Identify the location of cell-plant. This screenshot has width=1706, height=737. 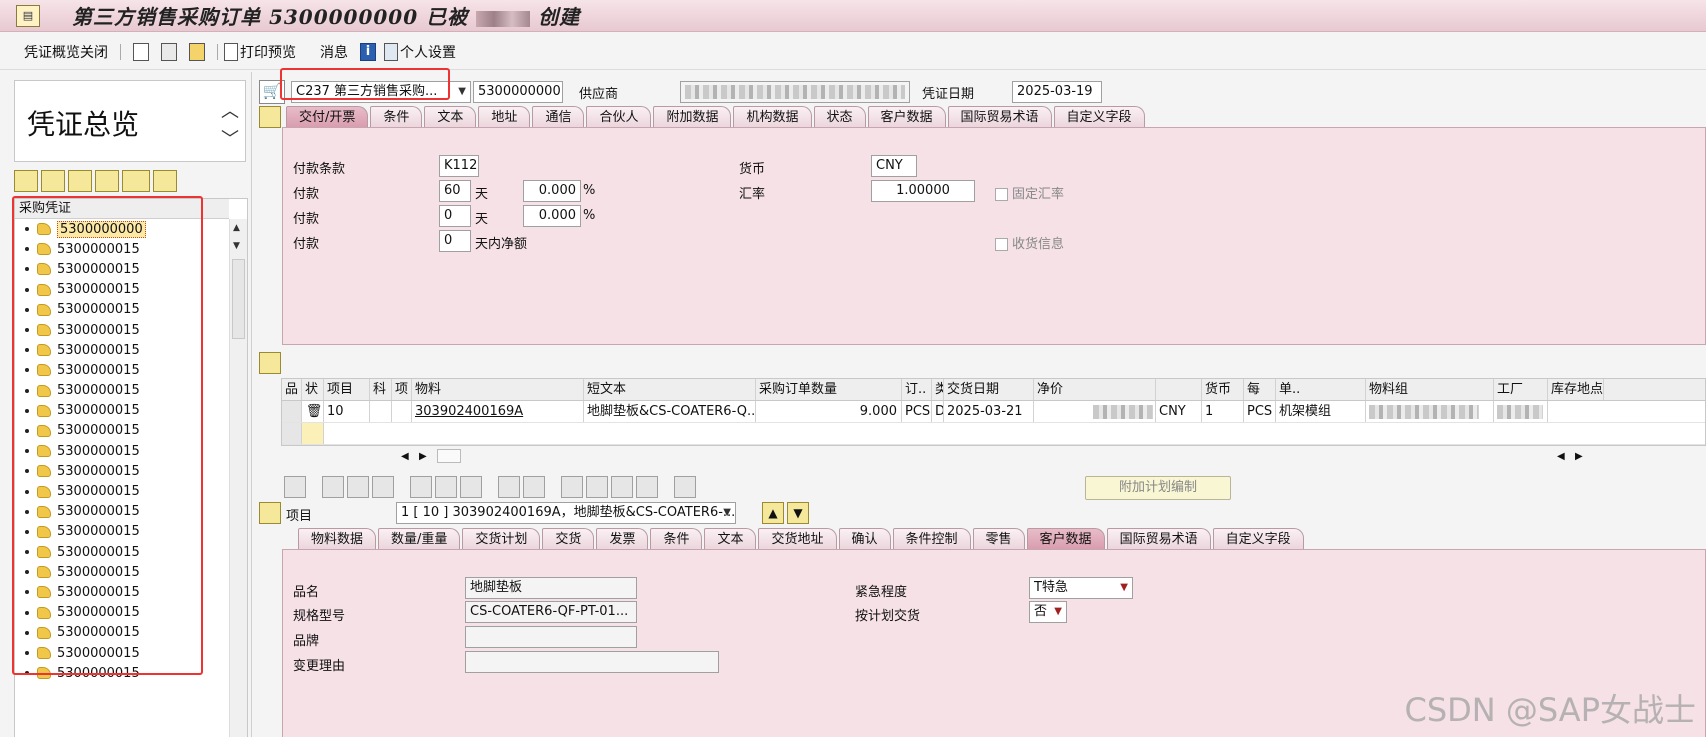
(1430, 411).